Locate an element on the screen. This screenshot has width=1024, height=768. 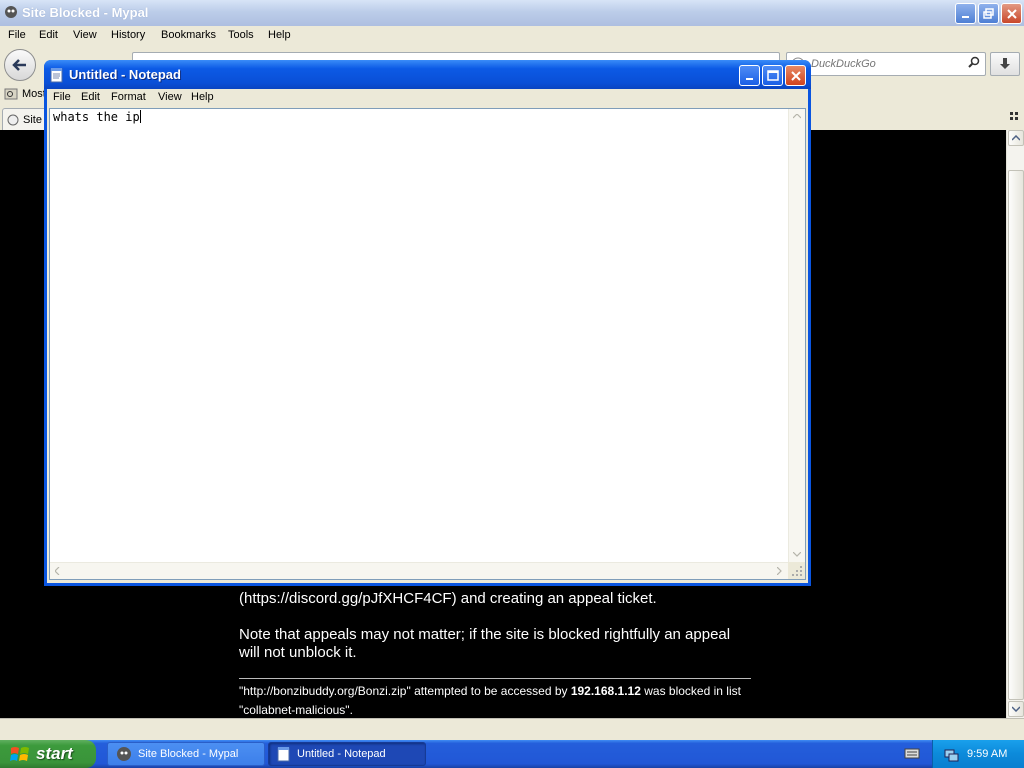
notepad-maximize-button is located at coordinates (772, 75).